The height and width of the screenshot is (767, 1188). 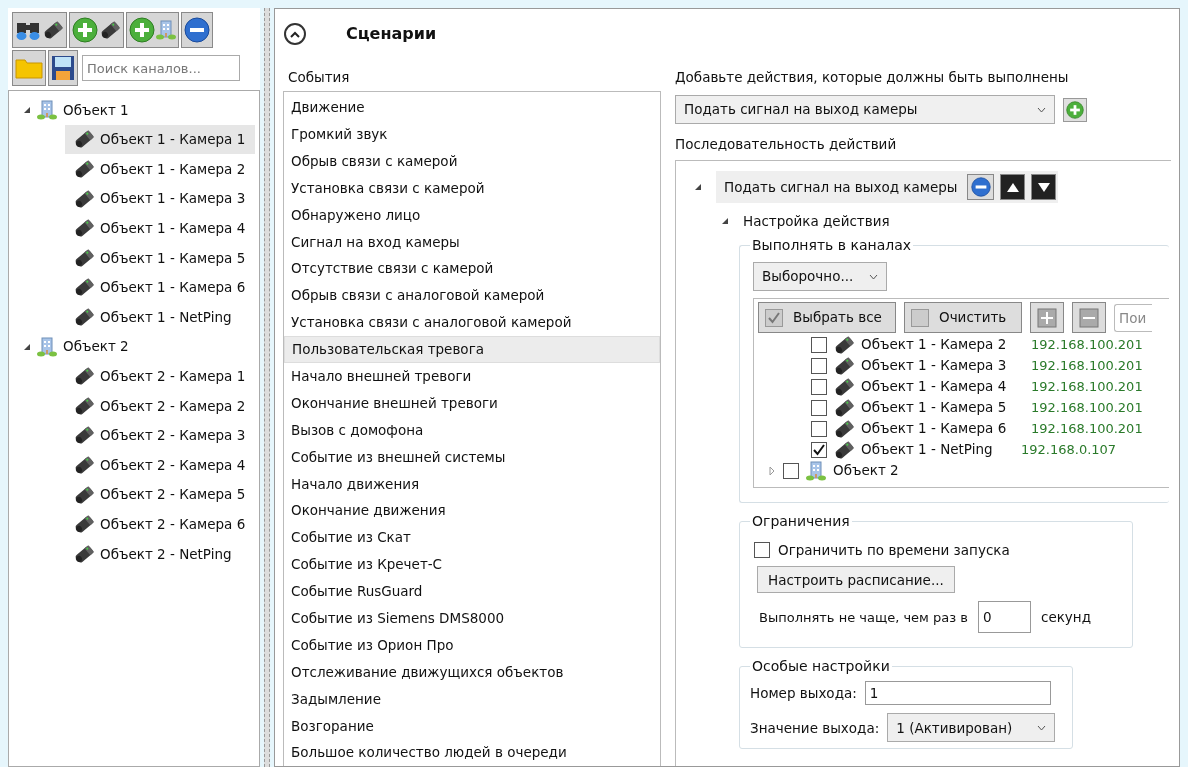 I want to click on collapse-button, so click(x=295, y=34).